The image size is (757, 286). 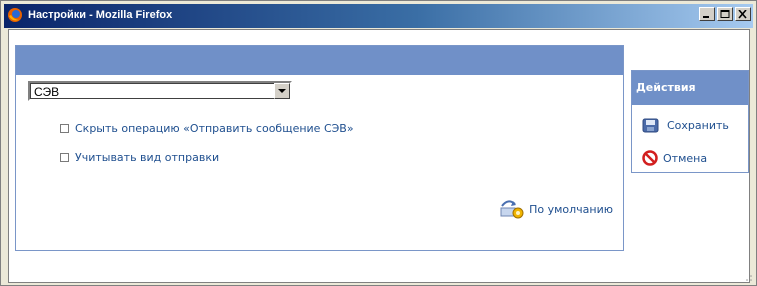 What do you see at coordinates (319, 60) in the screenshot?
I see `settings-panel-header` at bounding box center [319, 60].